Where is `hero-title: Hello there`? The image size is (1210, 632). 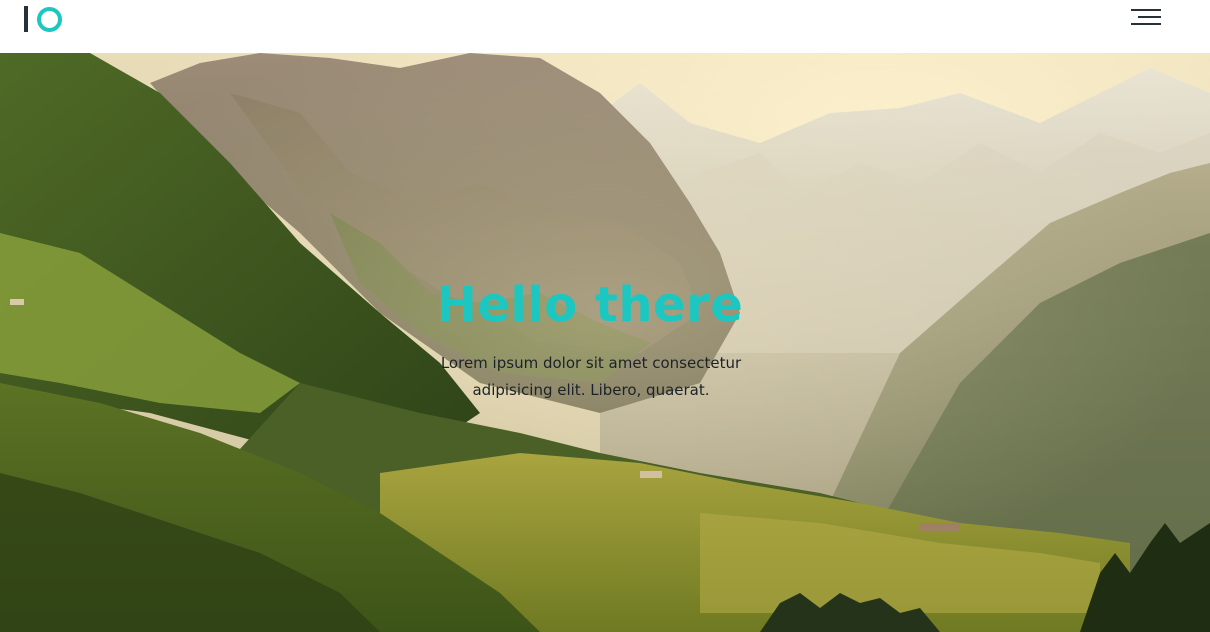
hero-title: Hello there is located at coordinates (590, 305).